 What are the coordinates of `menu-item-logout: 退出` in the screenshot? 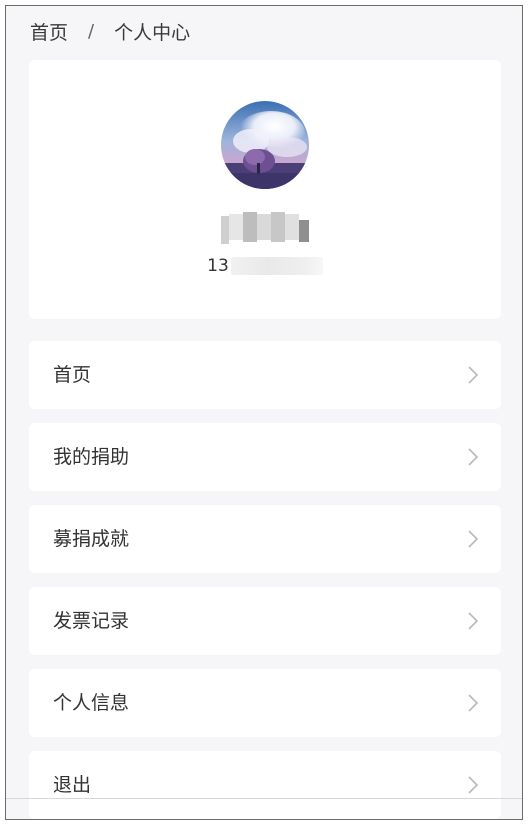 It's located at (265, 785).